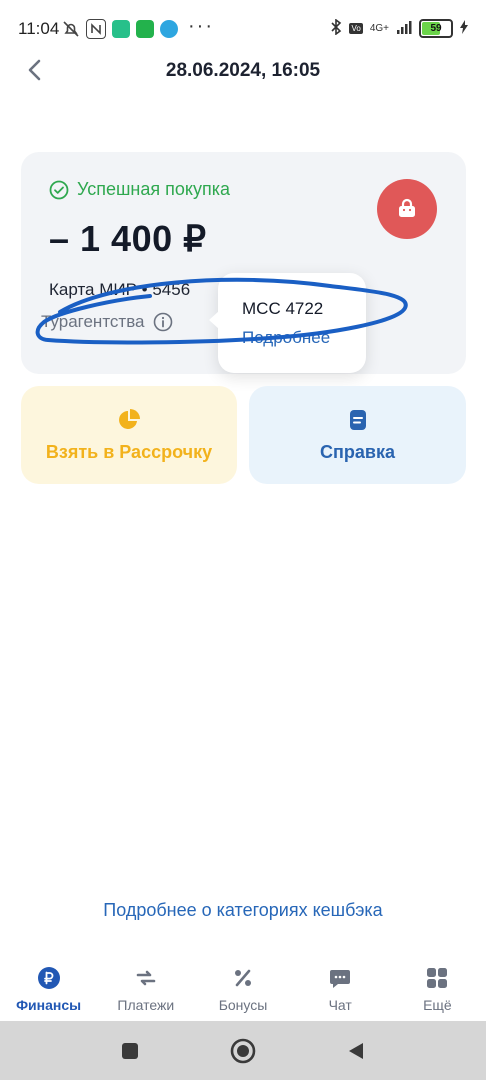  I want to click on nav-item-chat: Чат, so click(340, 985).